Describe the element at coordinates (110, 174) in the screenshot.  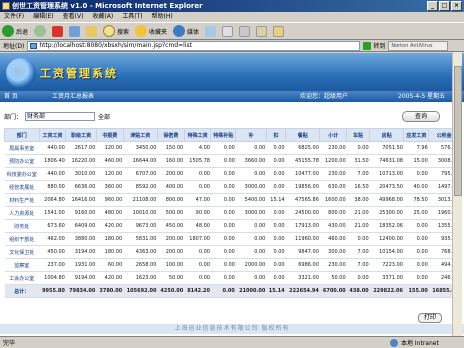
I see `value-cell: 120.00` at that location.